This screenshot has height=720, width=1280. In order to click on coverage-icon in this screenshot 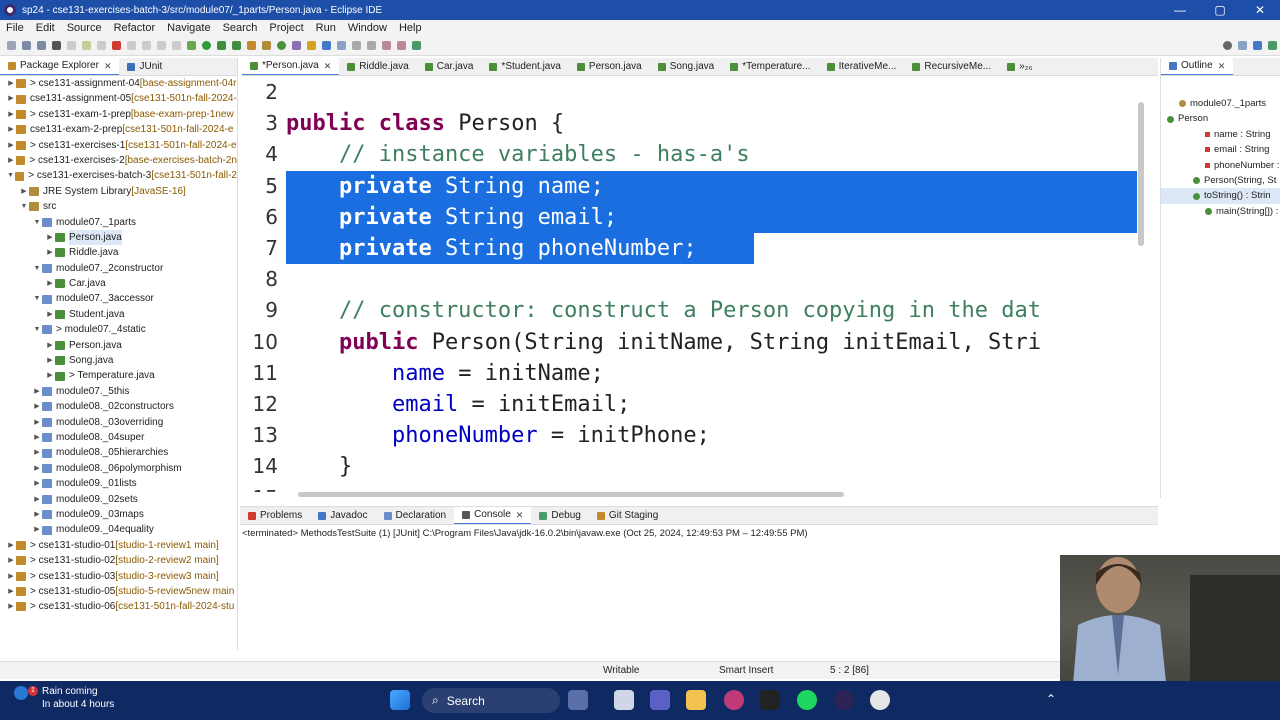, I will do `click(221, 45)`.